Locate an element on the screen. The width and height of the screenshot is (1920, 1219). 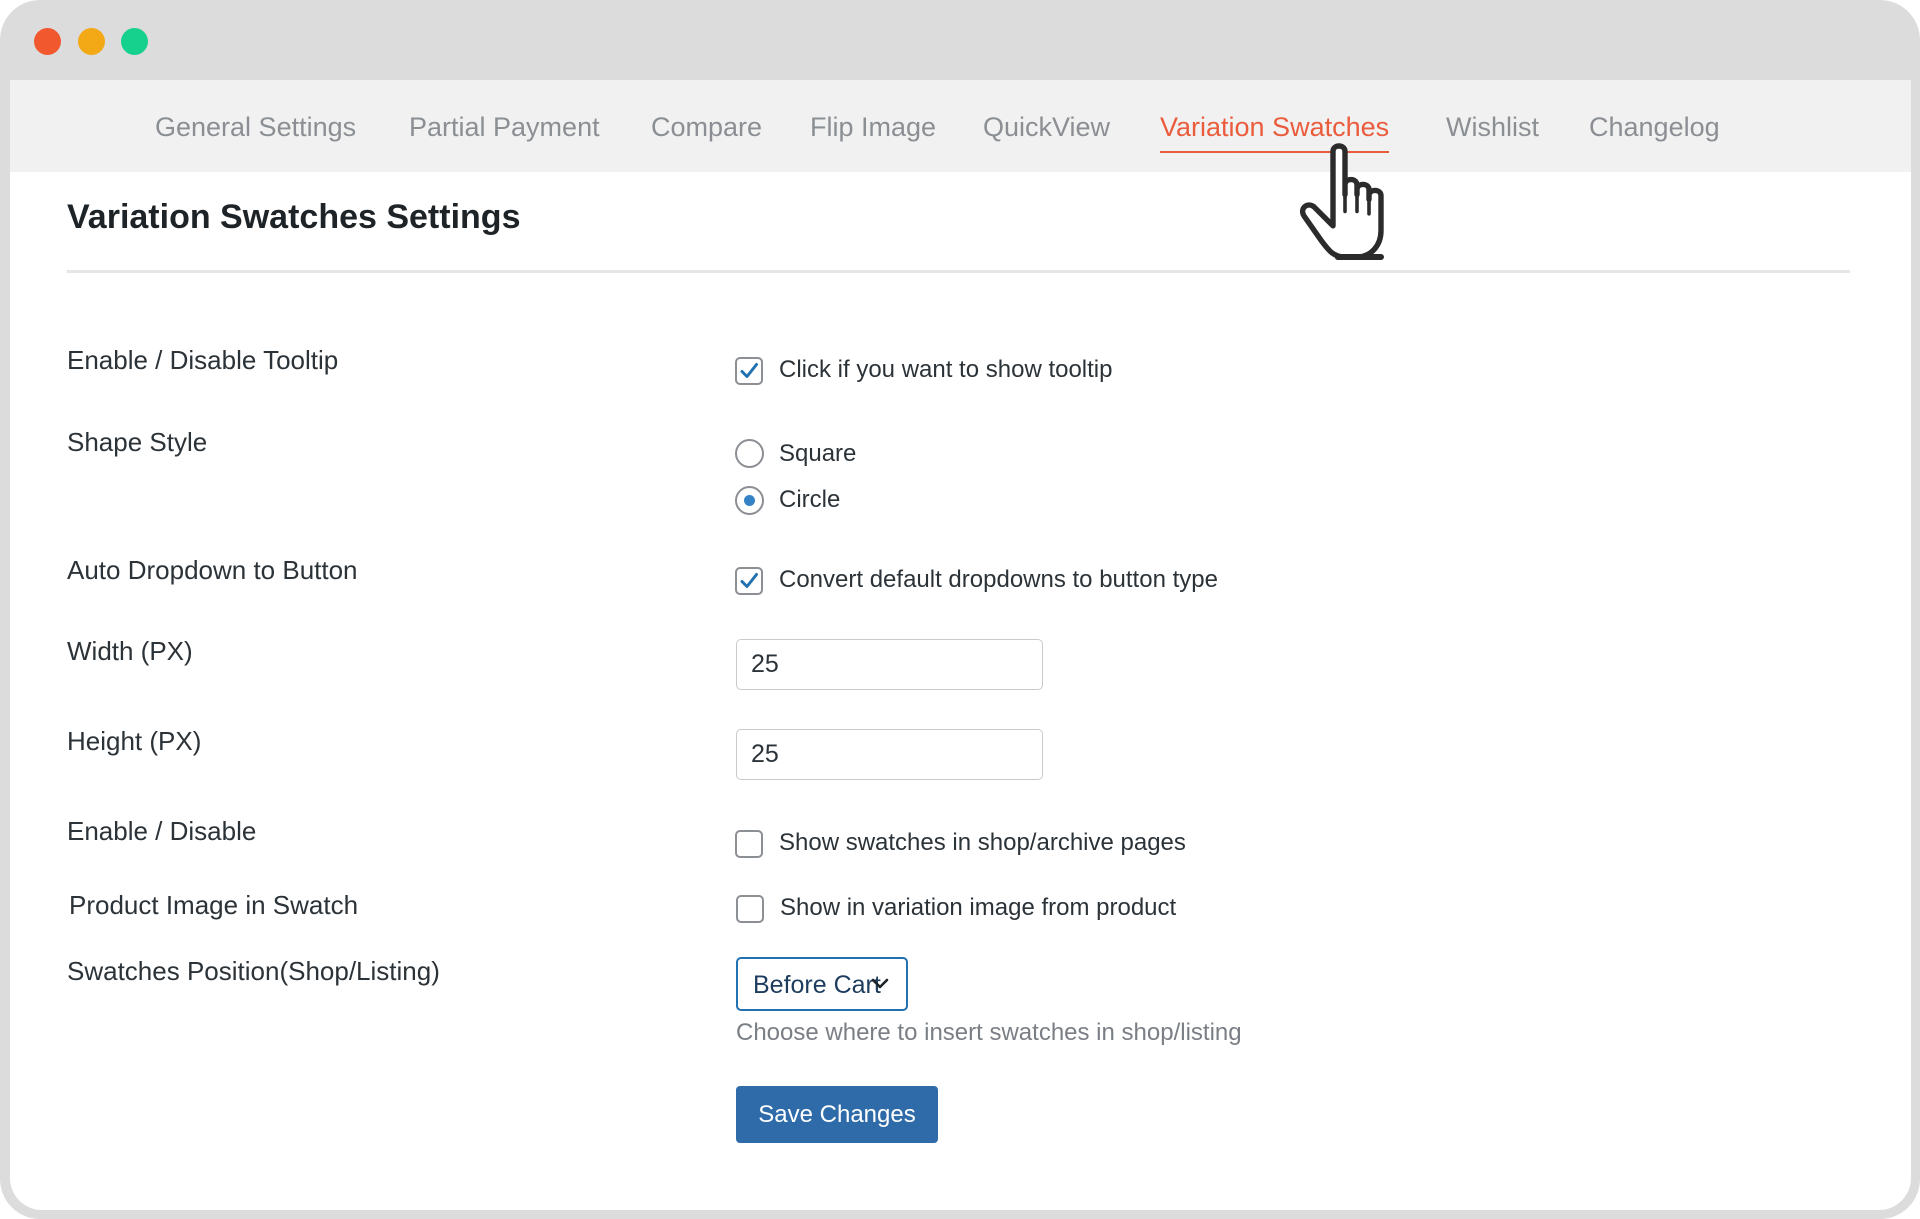
tab-wishlist: Wishlist is located at coordinates (1492, 127).